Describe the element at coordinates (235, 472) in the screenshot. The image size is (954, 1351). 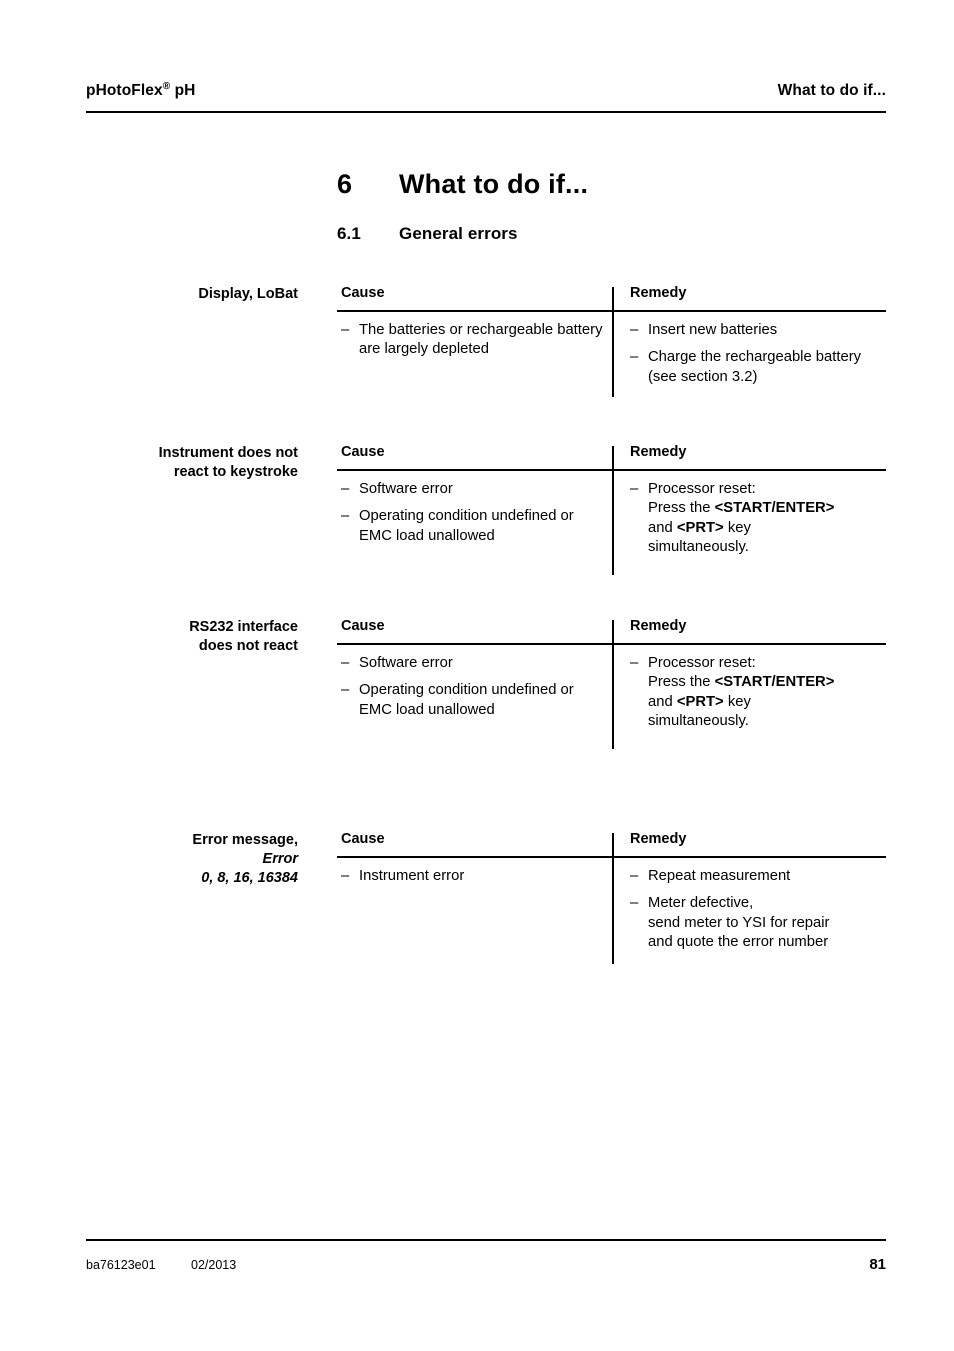
I see `side-label-line-2: react to keystroke` at that location.